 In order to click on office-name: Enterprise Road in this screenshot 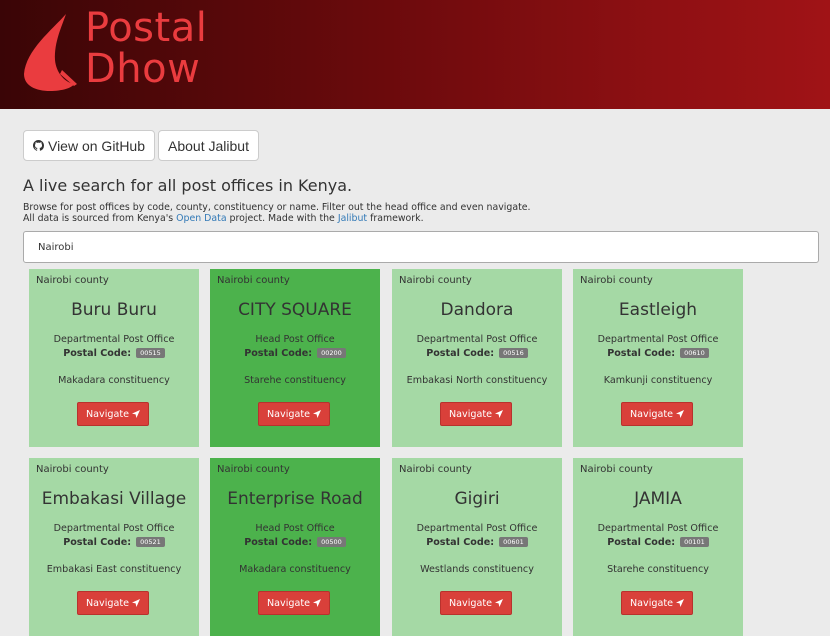, I will do `click(295, 499)`.